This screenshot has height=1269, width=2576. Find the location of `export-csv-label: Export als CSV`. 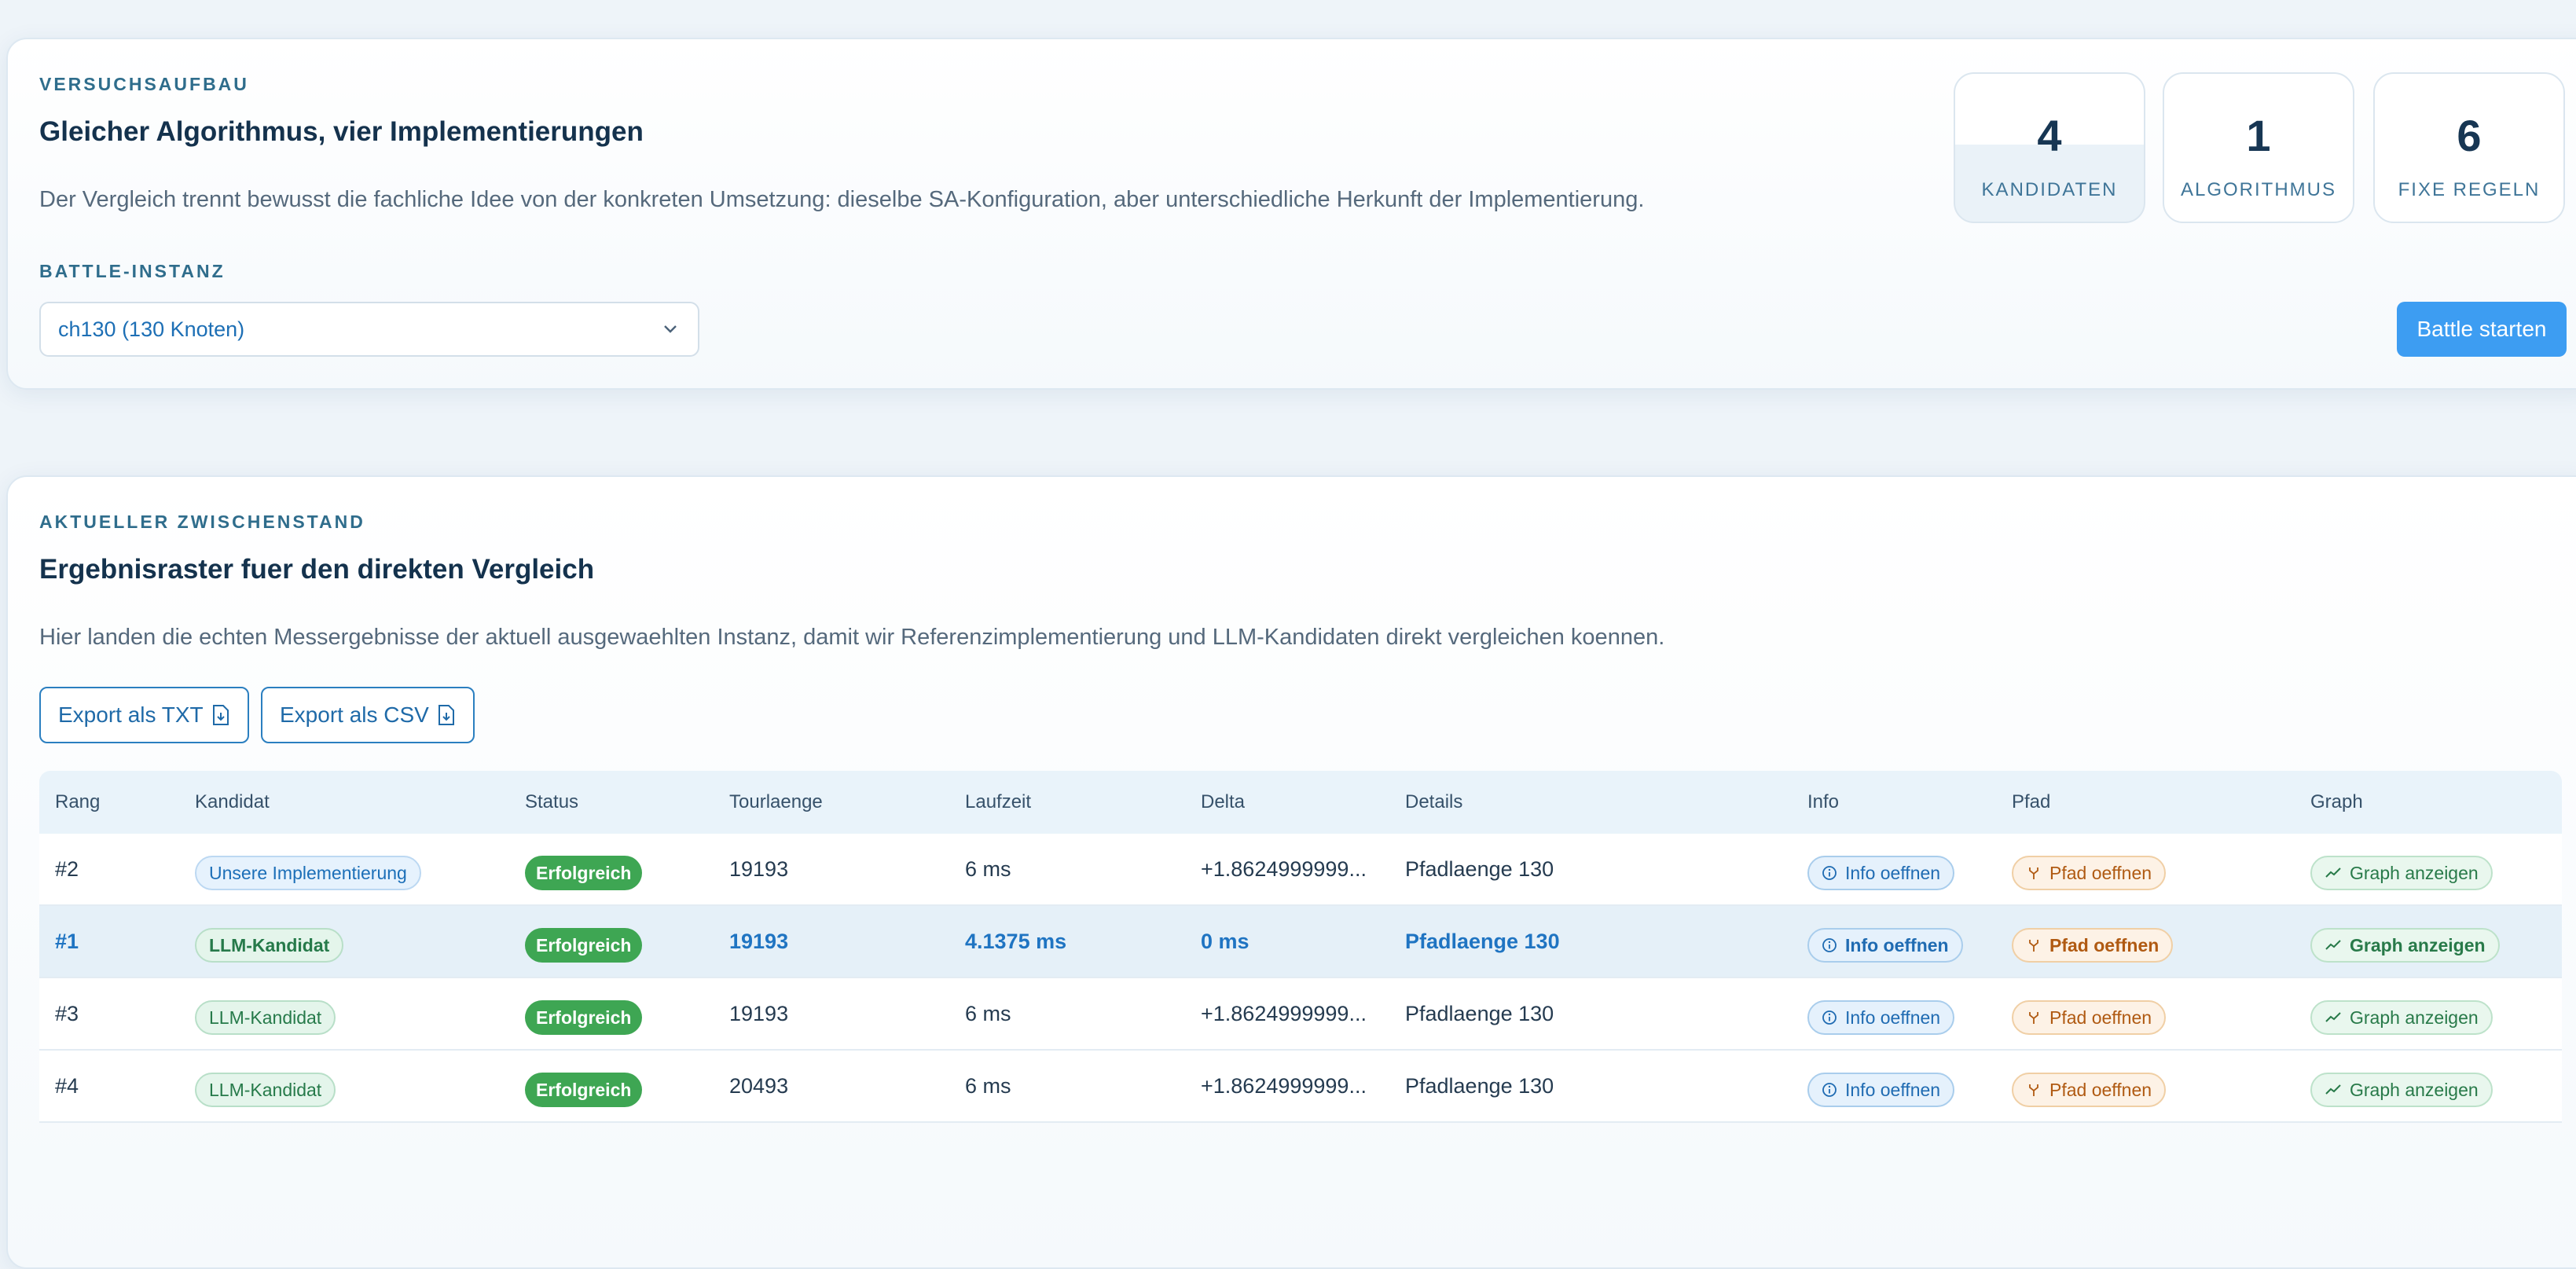

export-csv-label: Export als CSV is located at coordinates (354, 714).